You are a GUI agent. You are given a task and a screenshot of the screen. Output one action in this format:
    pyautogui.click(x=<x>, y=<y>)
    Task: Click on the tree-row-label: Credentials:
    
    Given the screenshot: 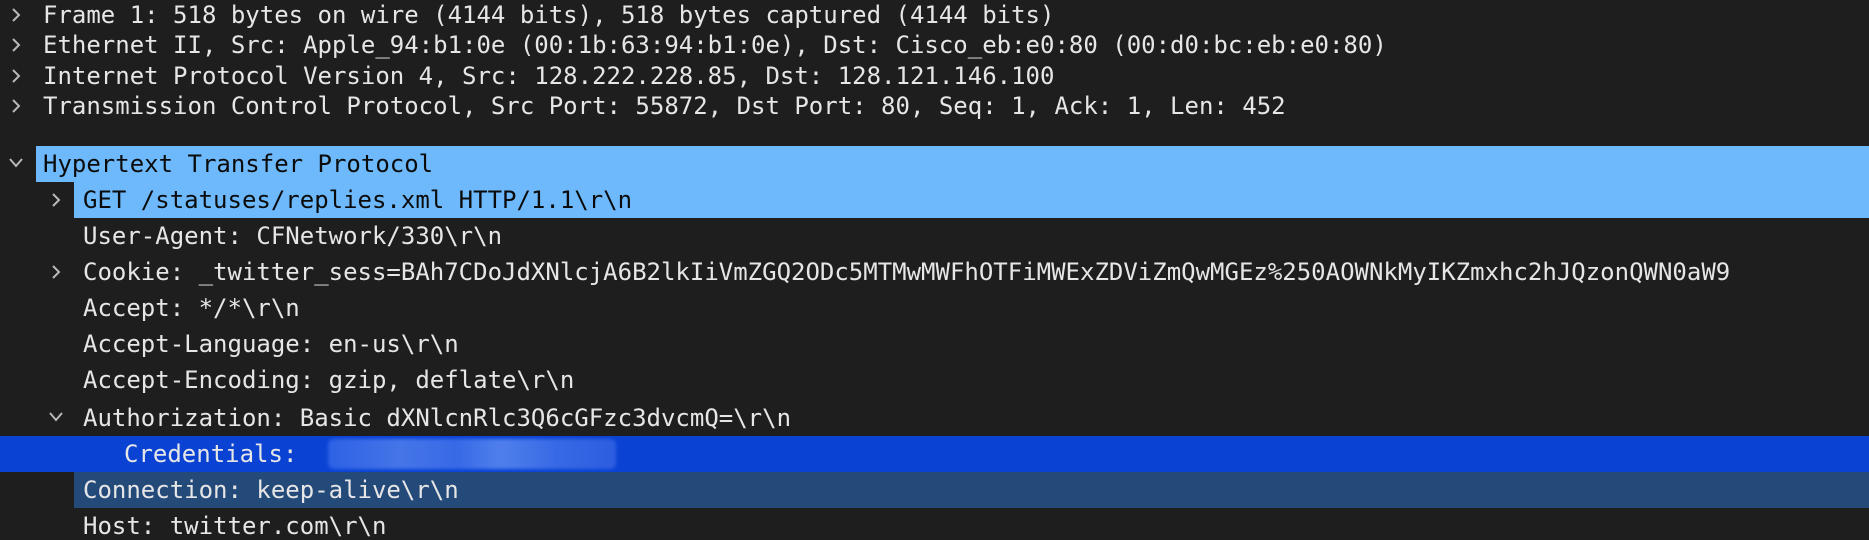 What is the action you would take?
    pyautogui.click(x=211, y=454)
    